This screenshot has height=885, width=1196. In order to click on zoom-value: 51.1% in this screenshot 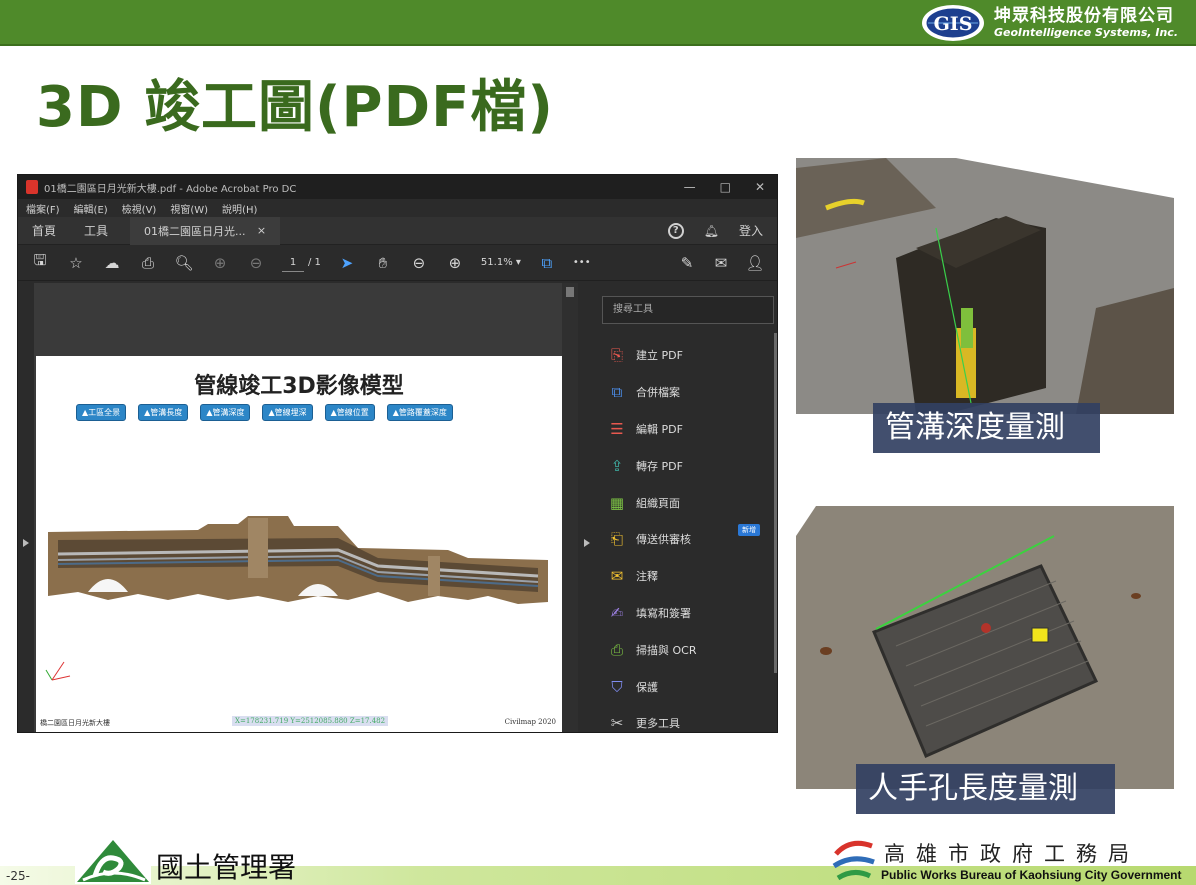, I will do `click(496, 262)`.